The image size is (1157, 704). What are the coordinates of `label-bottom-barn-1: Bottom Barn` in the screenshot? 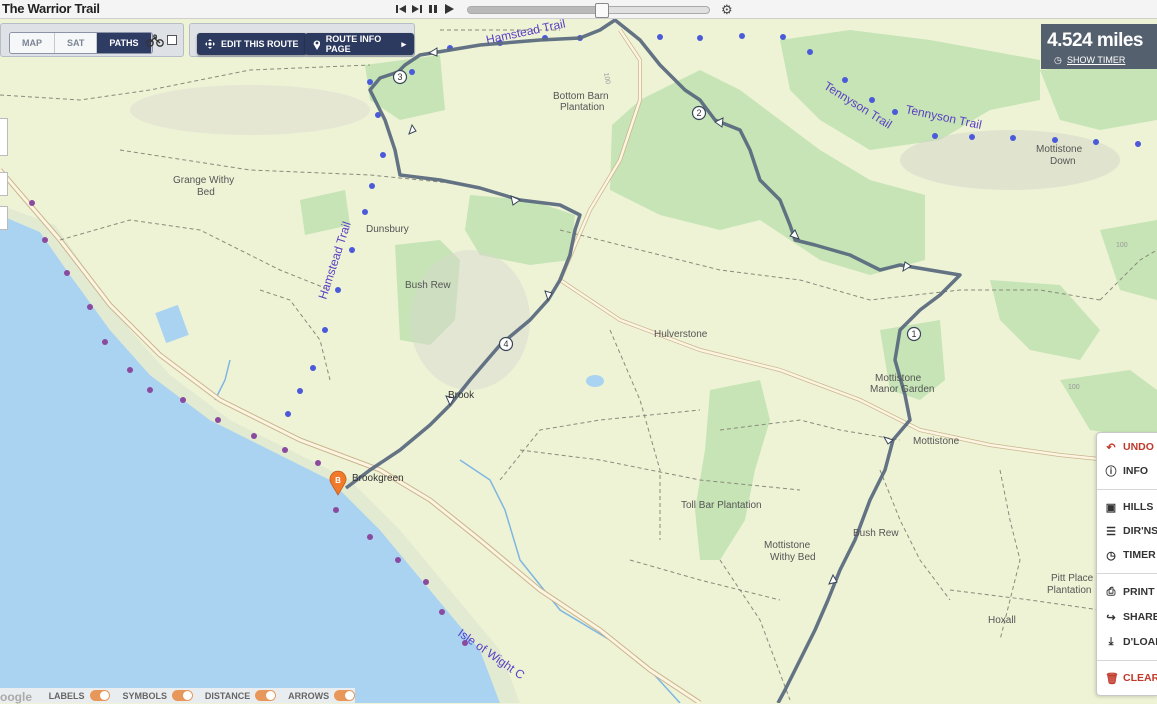 It's located at (581, 96).